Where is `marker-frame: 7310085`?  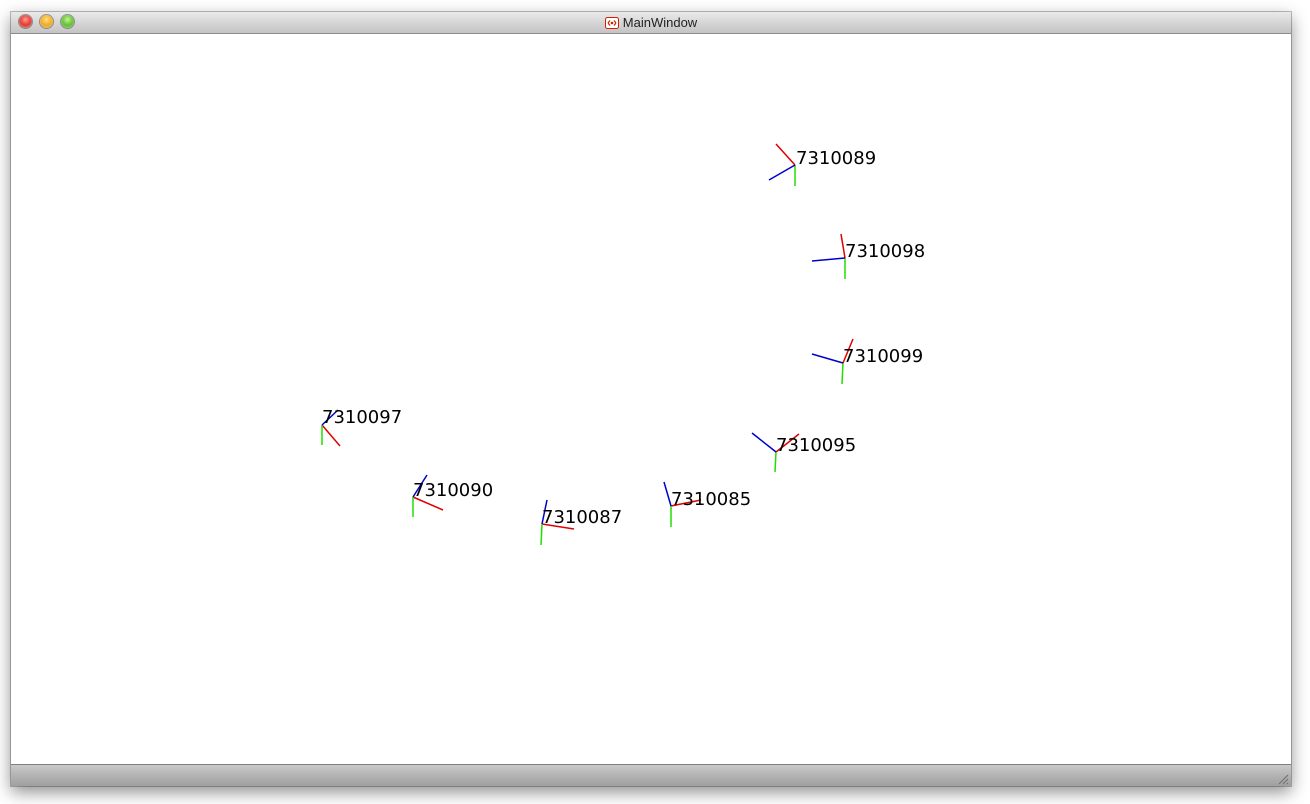
marker-frame: 7310085 is located at coordinates (707, 504).